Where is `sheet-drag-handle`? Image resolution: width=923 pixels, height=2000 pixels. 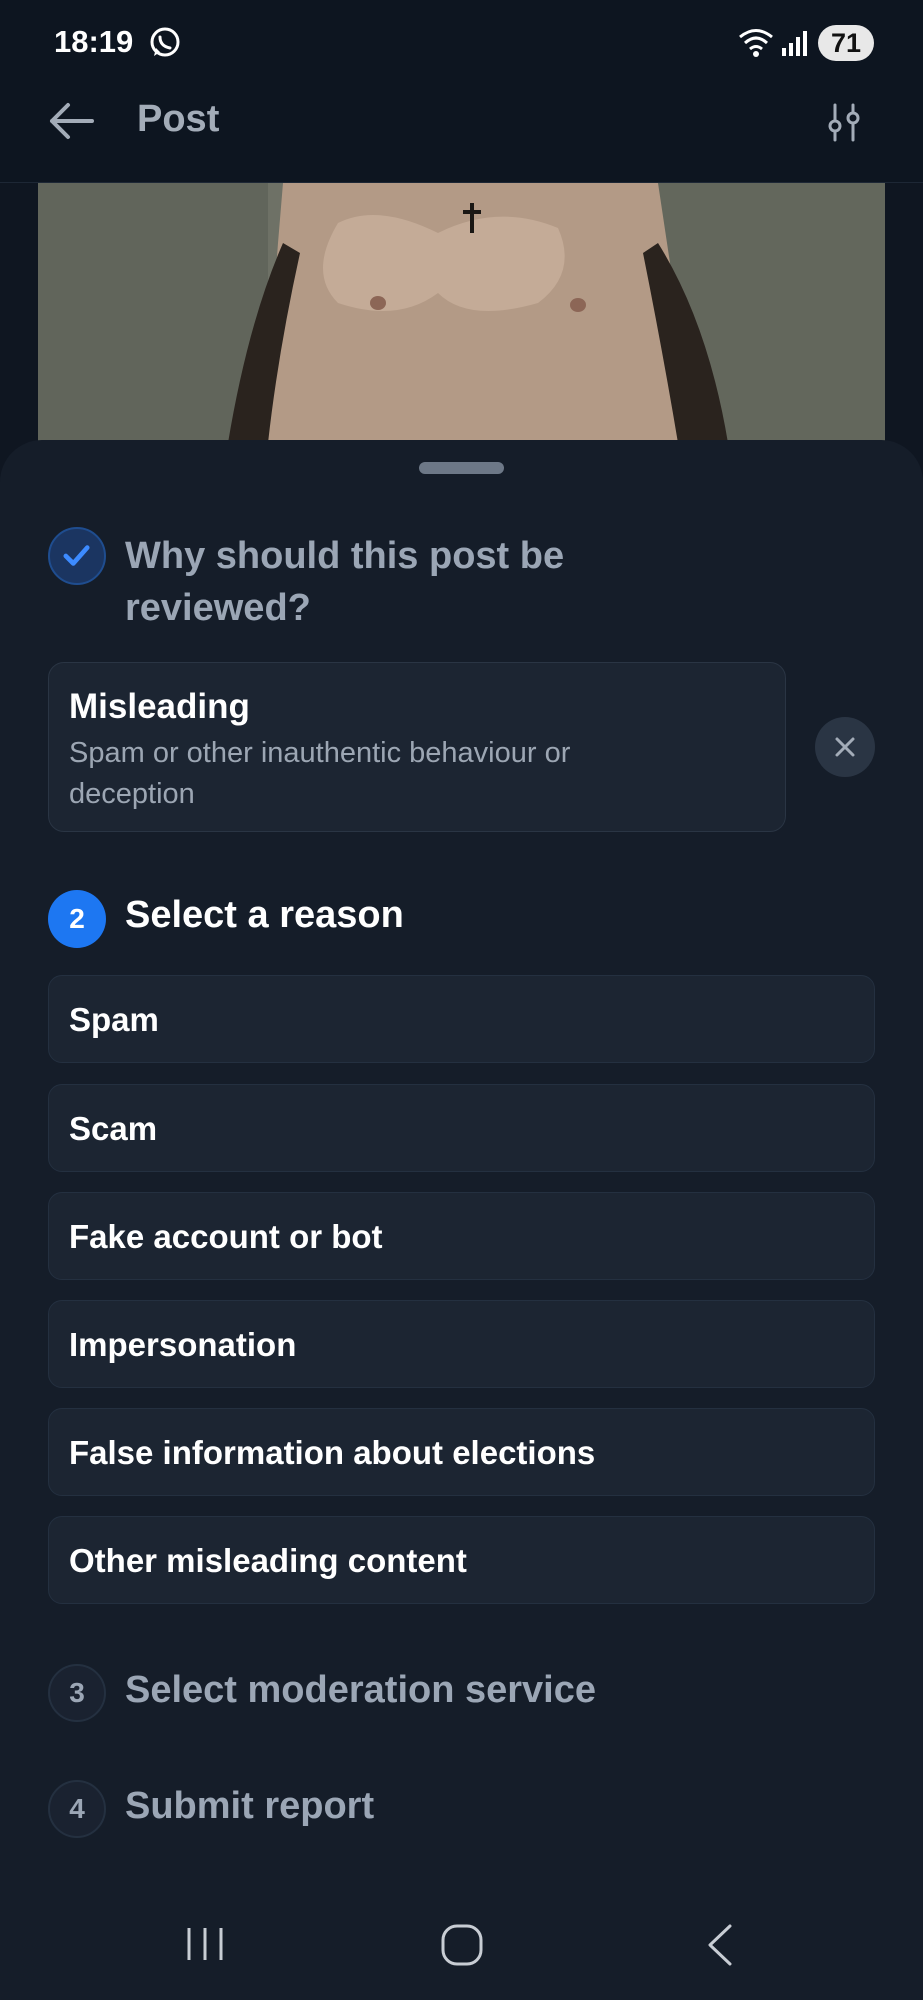 sheet-drag-handle is located at coordinates (461, 468).